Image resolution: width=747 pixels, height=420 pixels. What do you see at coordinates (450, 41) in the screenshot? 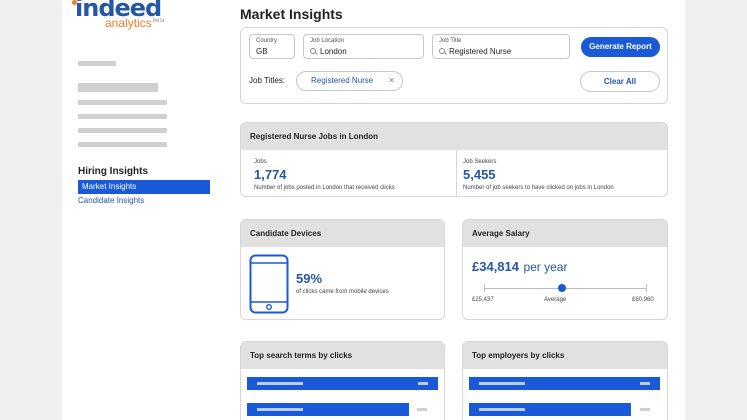
I see `job-title-label: Job Title` at bounding box center [450, 41].